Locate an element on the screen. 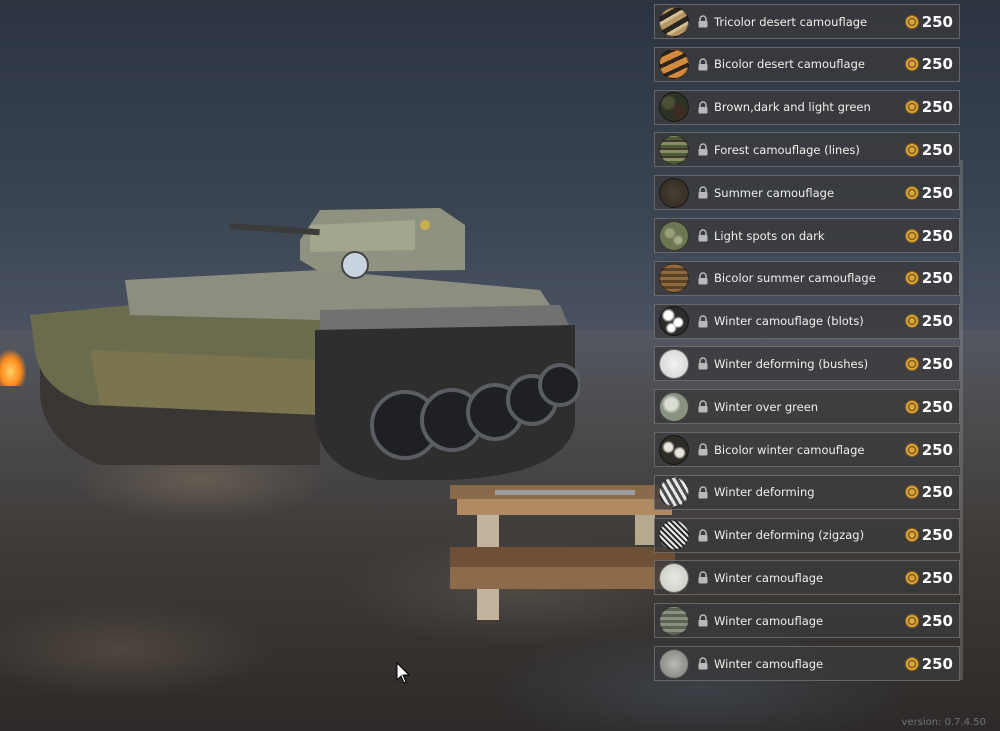 This screenshot has width=1000, height=731. camouflage-name: Winter deforming (bushes) is located at coordinates (791, 363).